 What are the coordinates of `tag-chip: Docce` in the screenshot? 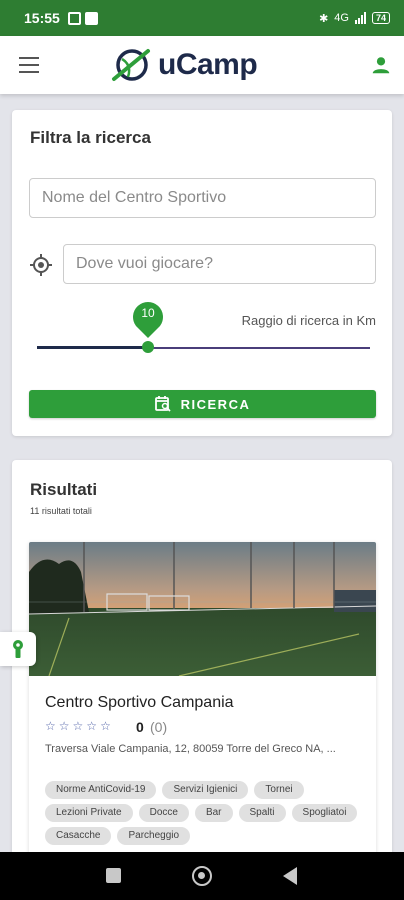 It's located at (163, 813).